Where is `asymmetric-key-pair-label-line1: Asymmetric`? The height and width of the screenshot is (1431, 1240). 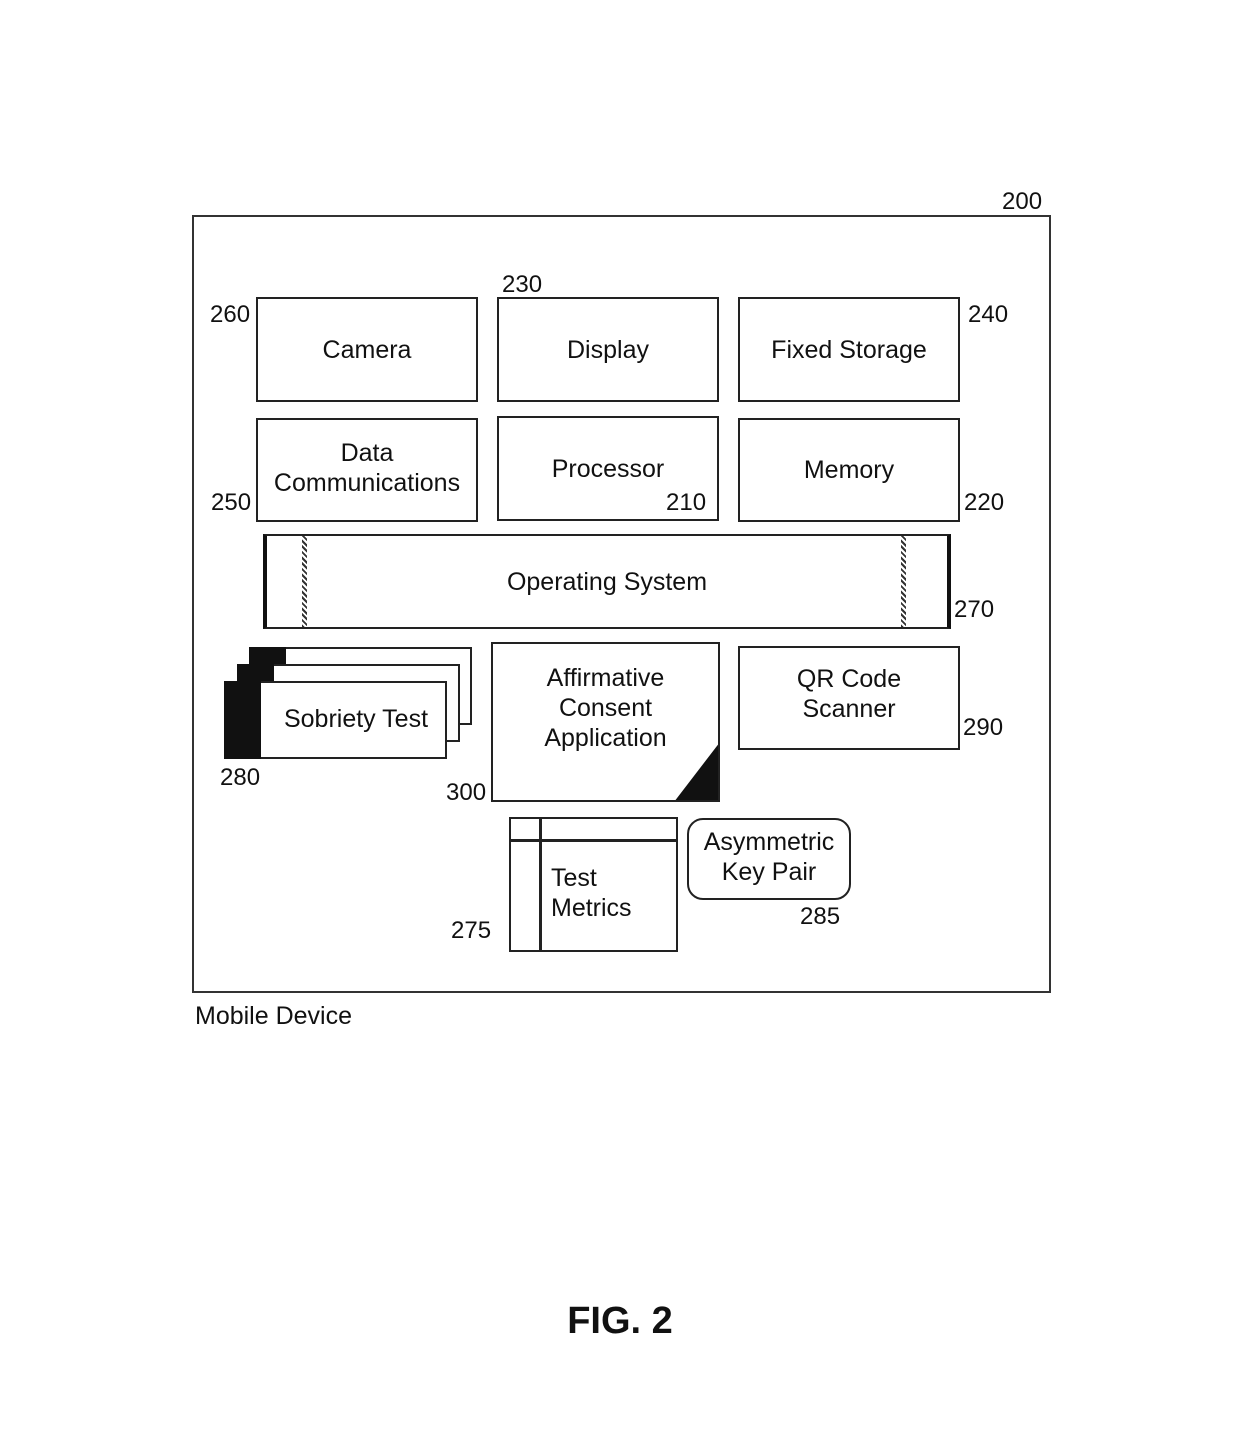 asymmetric-key-pair-label-line1: Asymmetric is located at coordinates (769, 842).